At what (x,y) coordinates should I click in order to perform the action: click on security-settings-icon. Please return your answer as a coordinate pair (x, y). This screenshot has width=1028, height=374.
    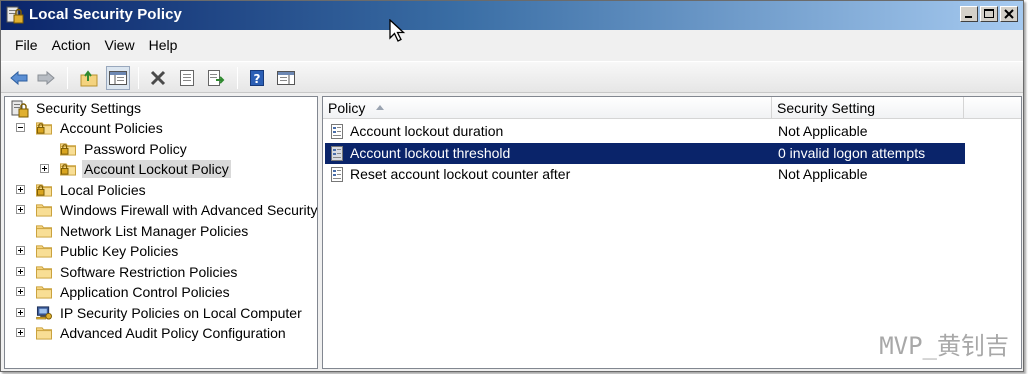
    Looking at the image, I should click on (20, 109).